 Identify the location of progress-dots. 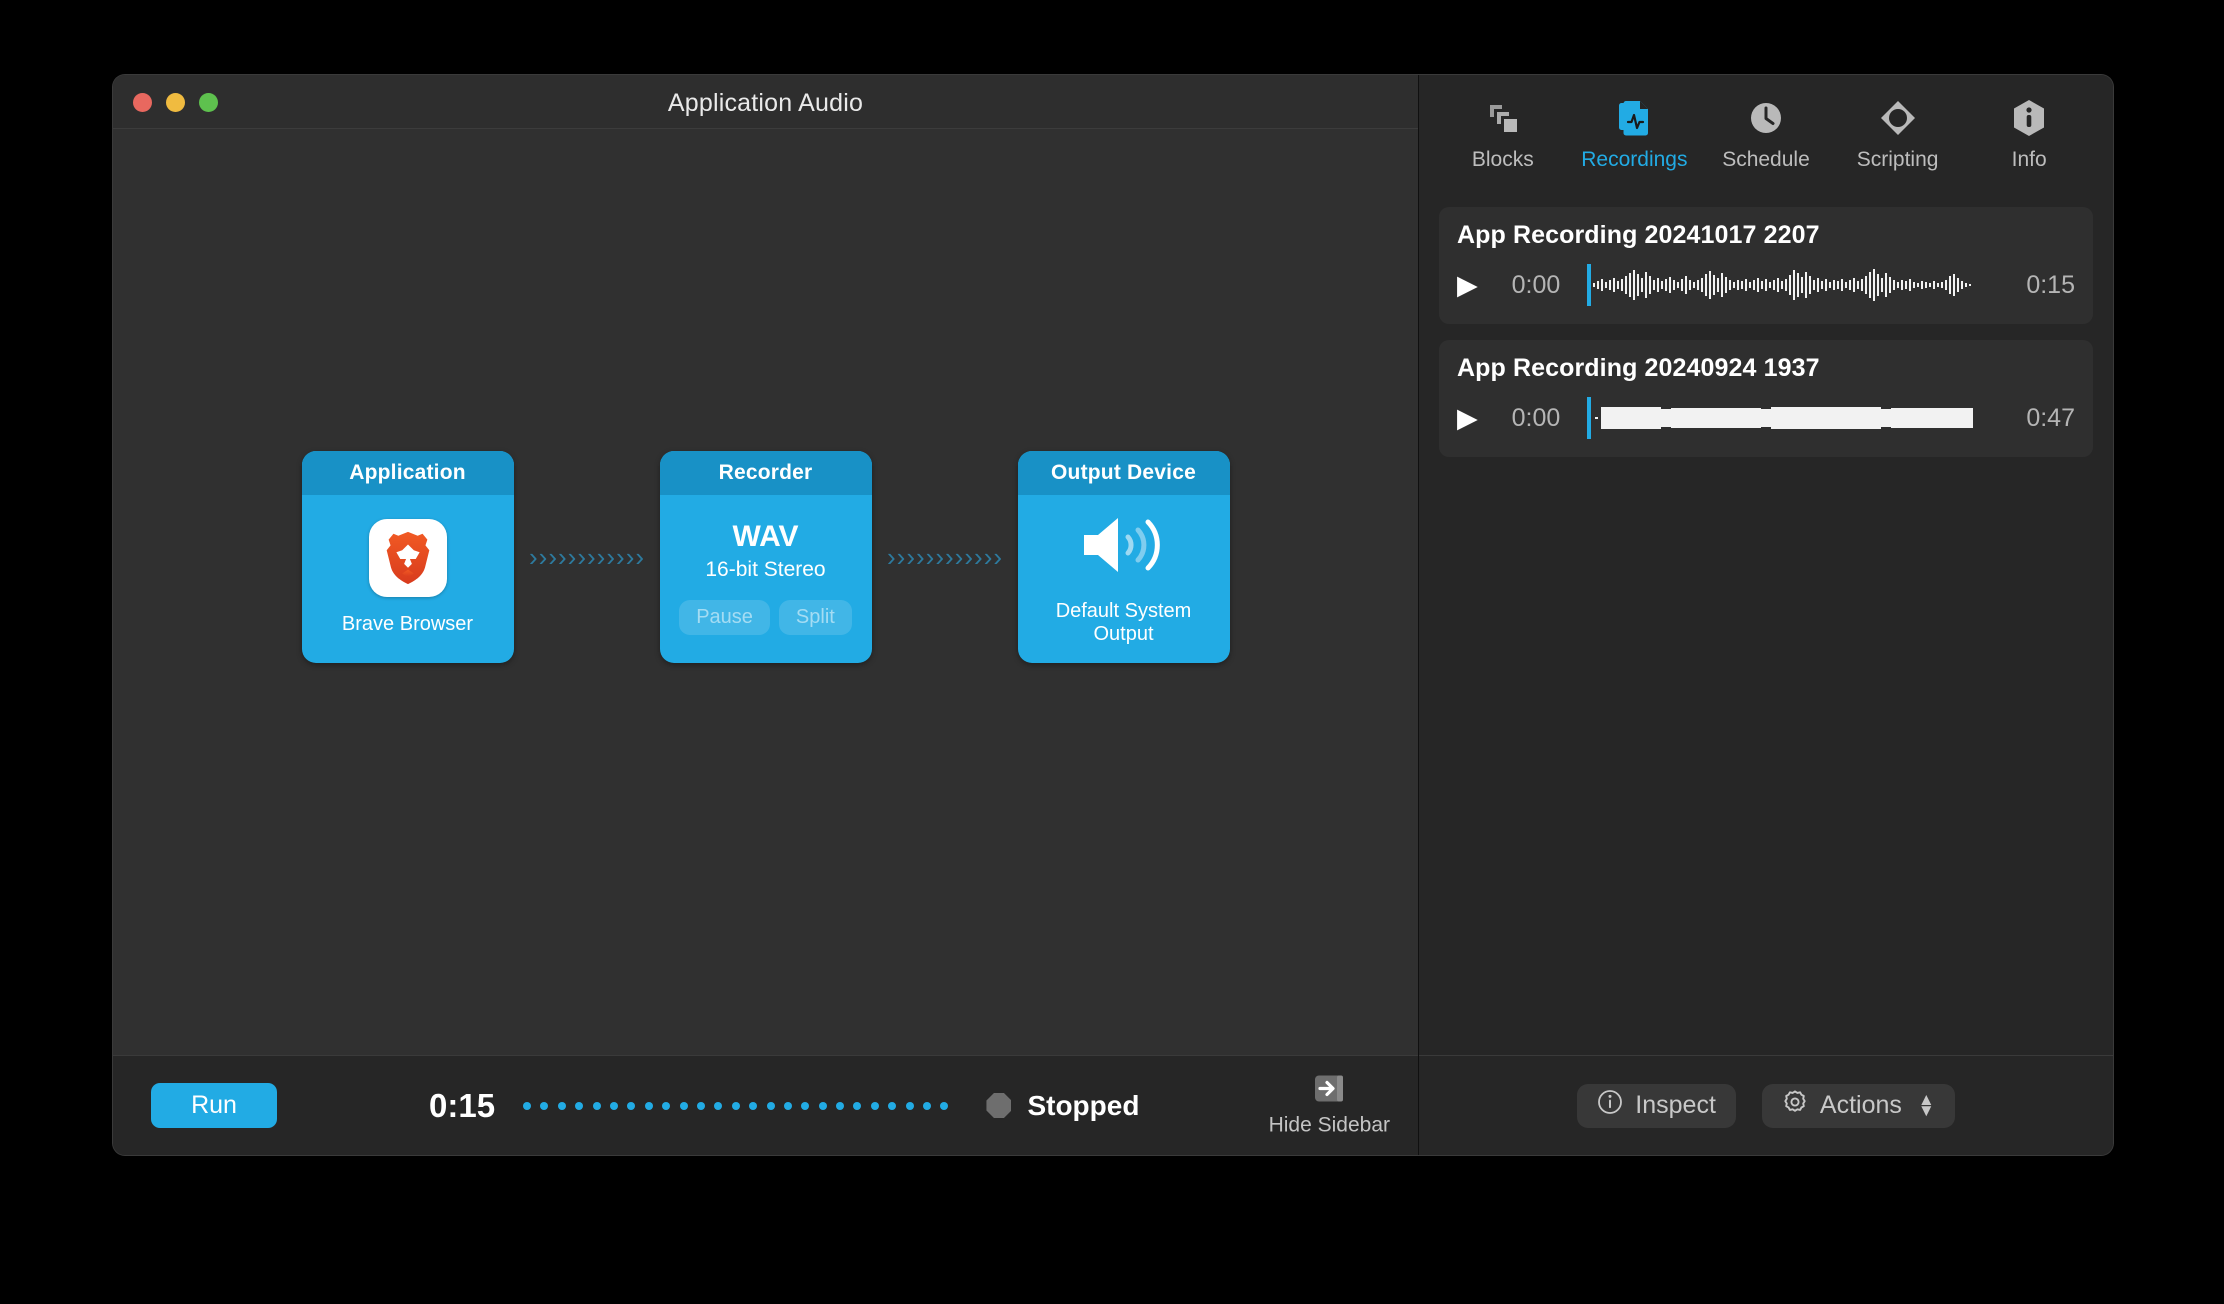
(736, 1105).